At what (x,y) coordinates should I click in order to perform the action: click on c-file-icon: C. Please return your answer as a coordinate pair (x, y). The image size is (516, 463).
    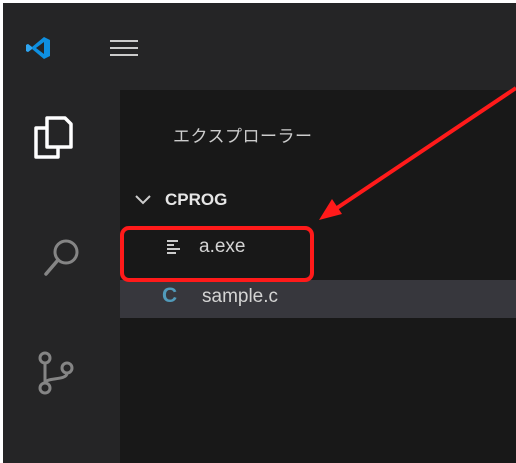
    Looking at the image, I should click on (170, 295).